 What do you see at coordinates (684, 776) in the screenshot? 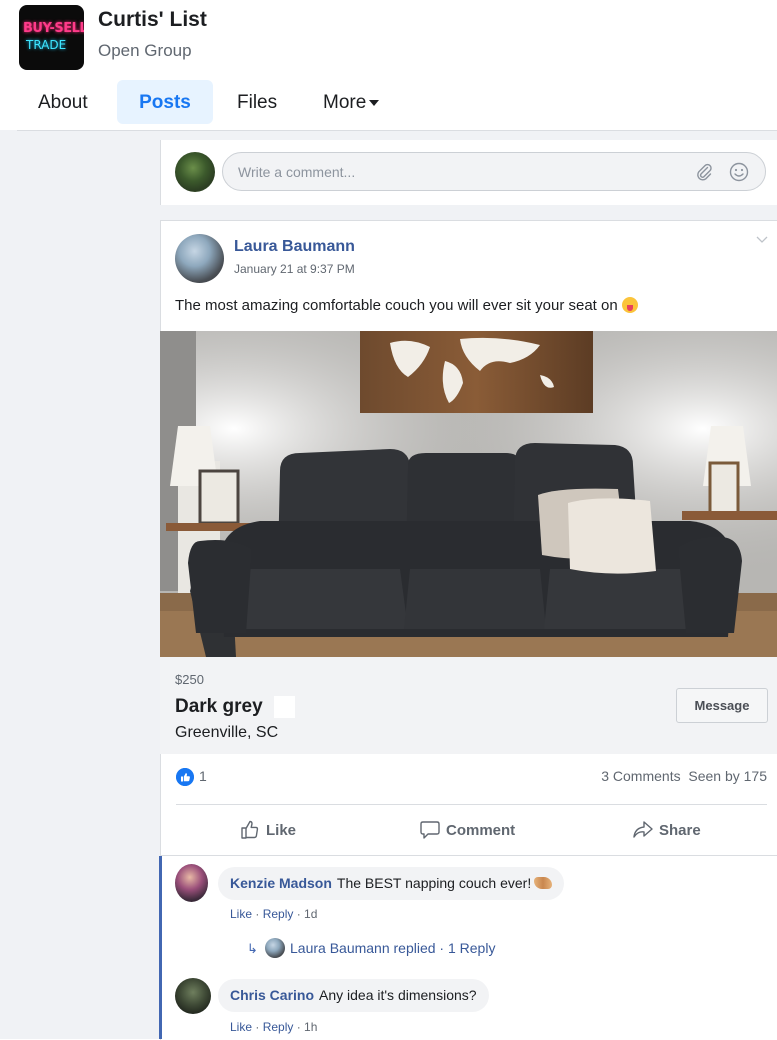
I see `comments-seen-summary: 3 Comments Seen by 175` at bounding box center [684, 776].